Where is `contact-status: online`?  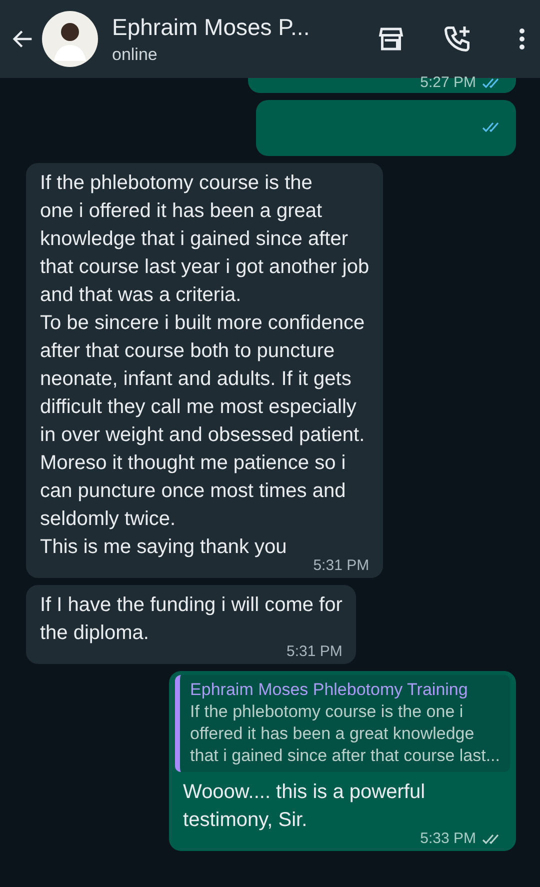
contact-status: online is located at coordinates (135, 54).